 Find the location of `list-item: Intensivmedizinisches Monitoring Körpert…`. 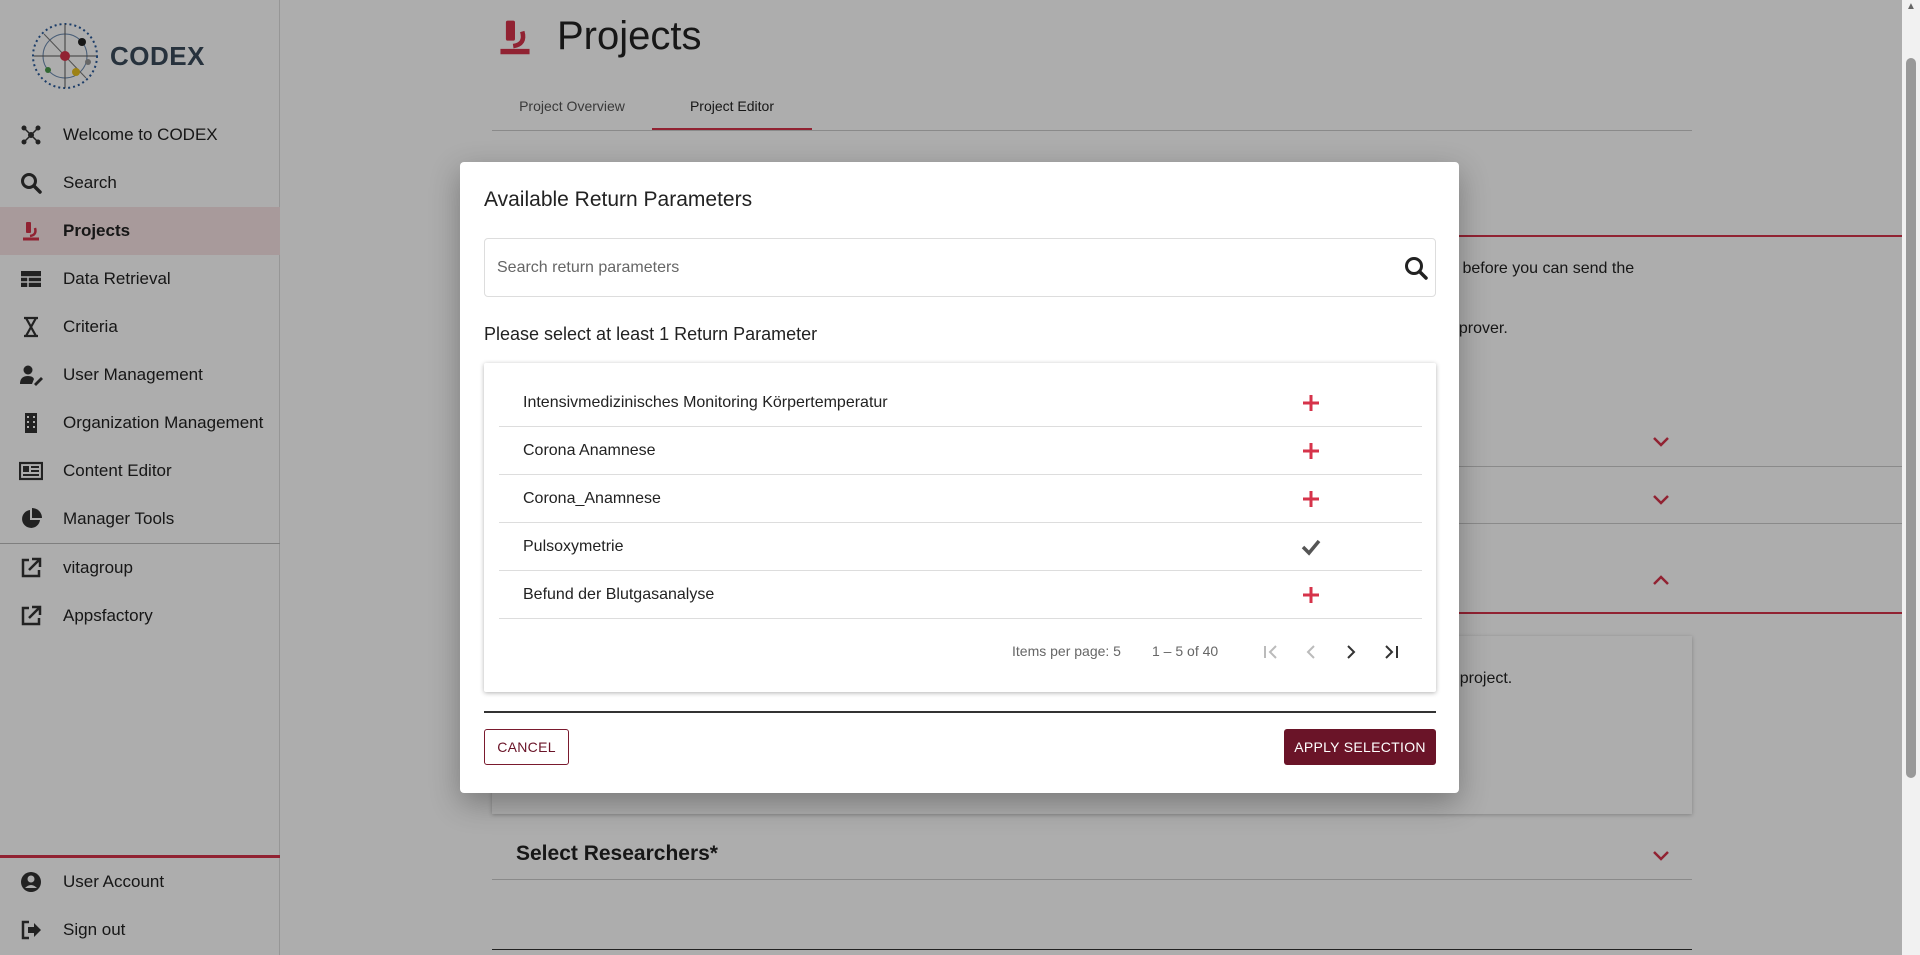

list-item: Intensivmedizinisches Monitoring Körpert… is located at coordinates (960, 403).